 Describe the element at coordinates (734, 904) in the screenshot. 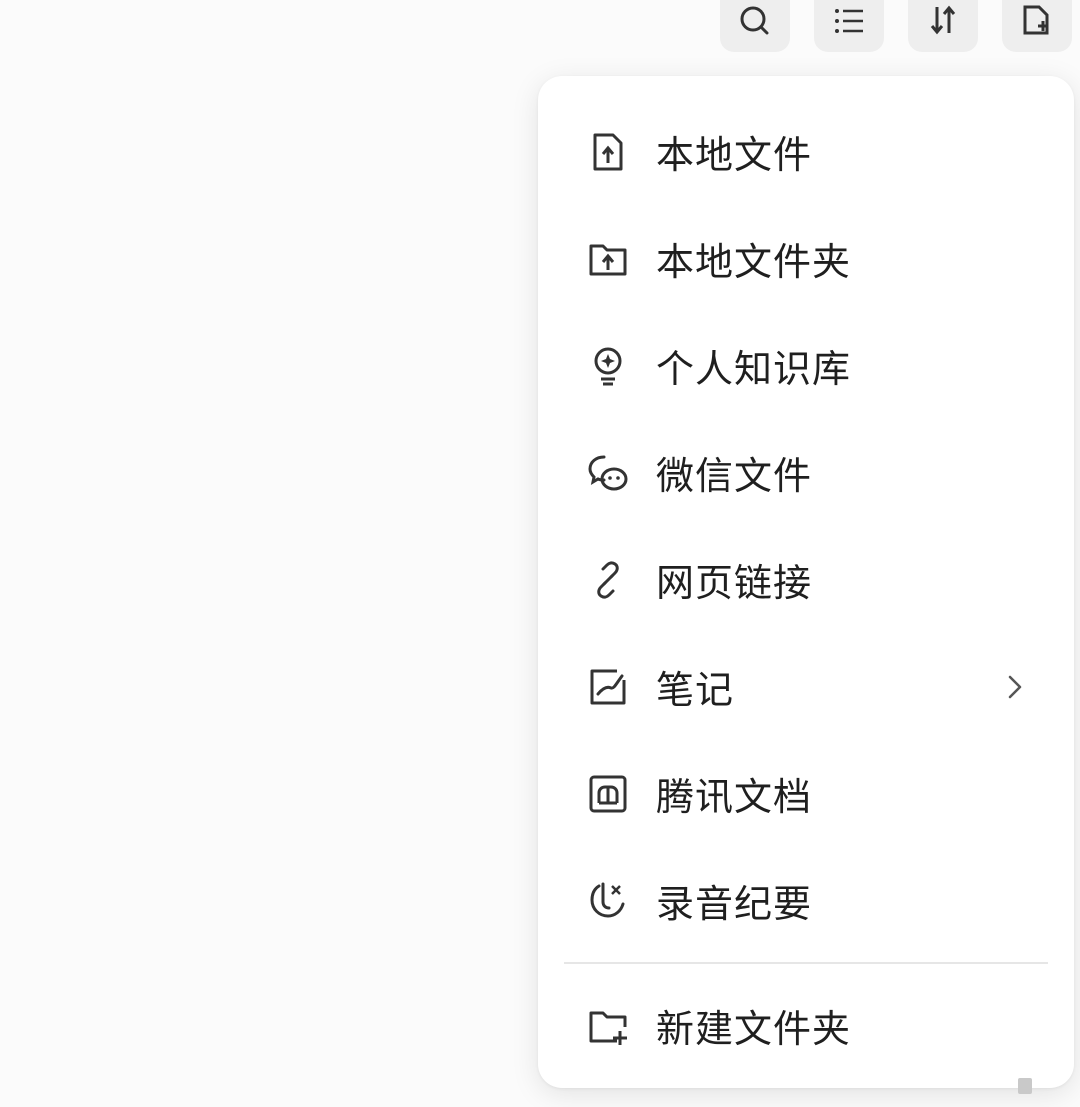

I see `menu-item-label: 录音纪要` at that location.